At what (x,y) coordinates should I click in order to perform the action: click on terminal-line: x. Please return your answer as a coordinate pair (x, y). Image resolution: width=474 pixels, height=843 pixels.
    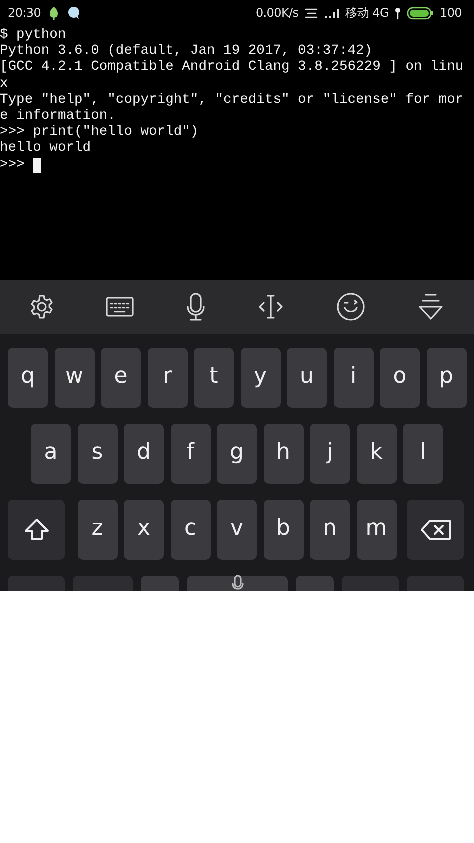
    Looking at the image, I should click on (5, 84).